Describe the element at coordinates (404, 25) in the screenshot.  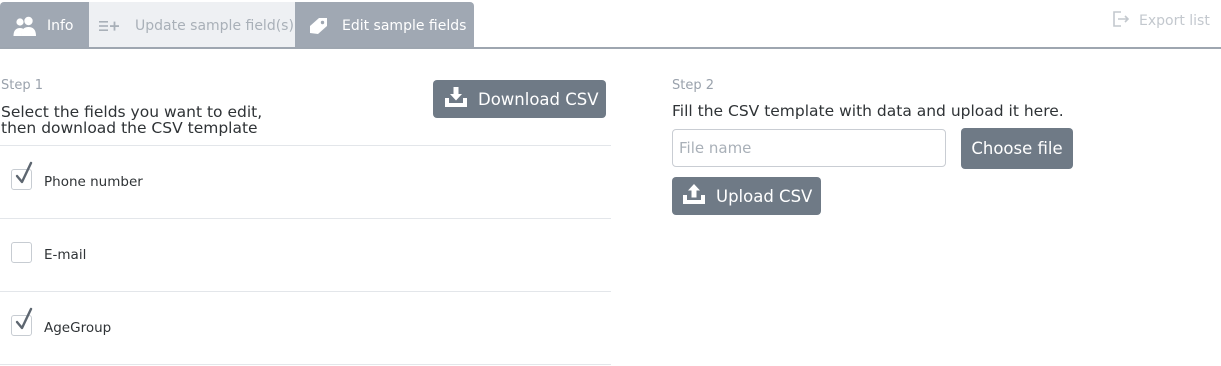
I see `tab-edit-label: Edit sample fields` at that location.